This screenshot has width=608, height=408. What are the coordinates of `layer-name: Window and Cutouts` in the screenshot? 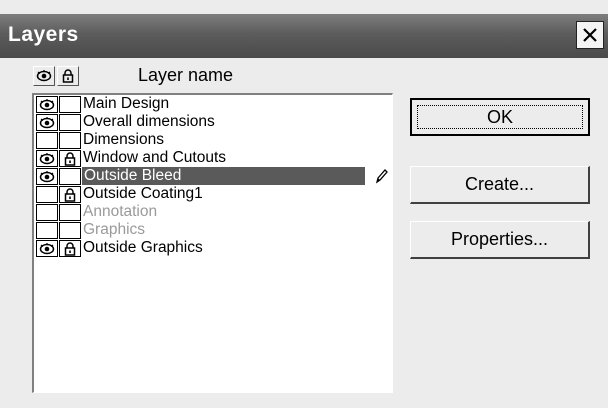 It's located at (155, 157).